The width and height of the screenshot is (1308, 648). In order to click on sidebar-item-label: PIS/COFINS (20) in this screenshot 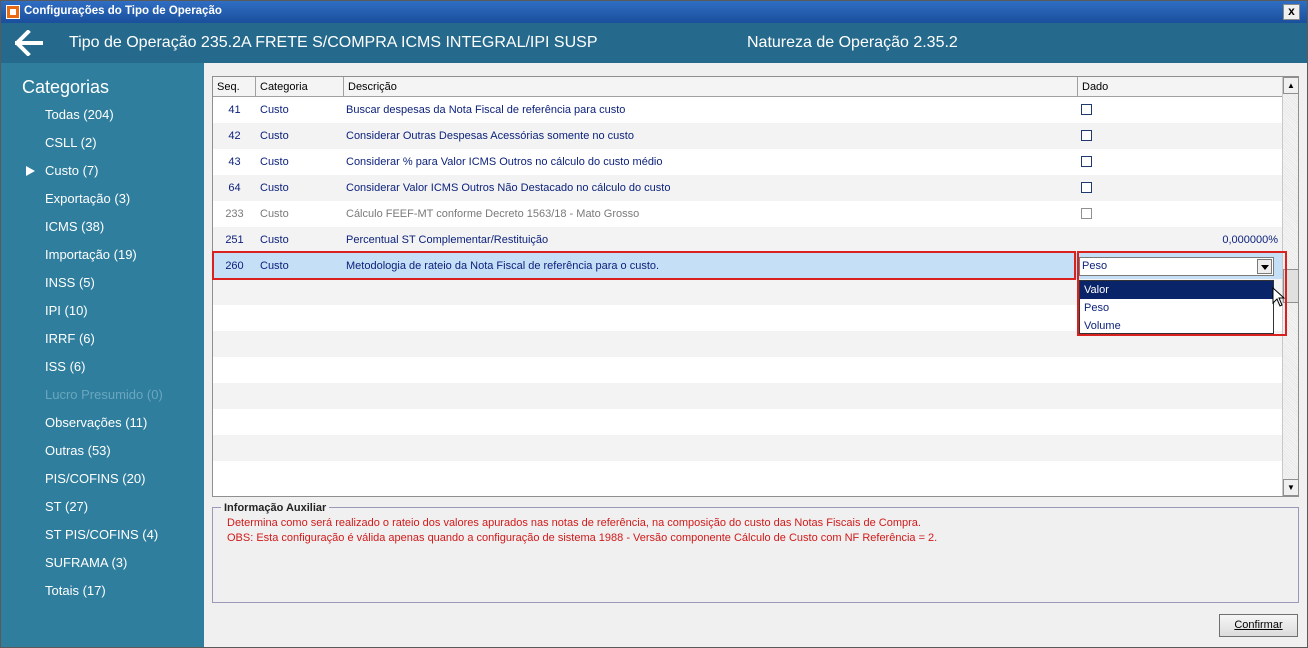, I will do `click(95, 478)`.